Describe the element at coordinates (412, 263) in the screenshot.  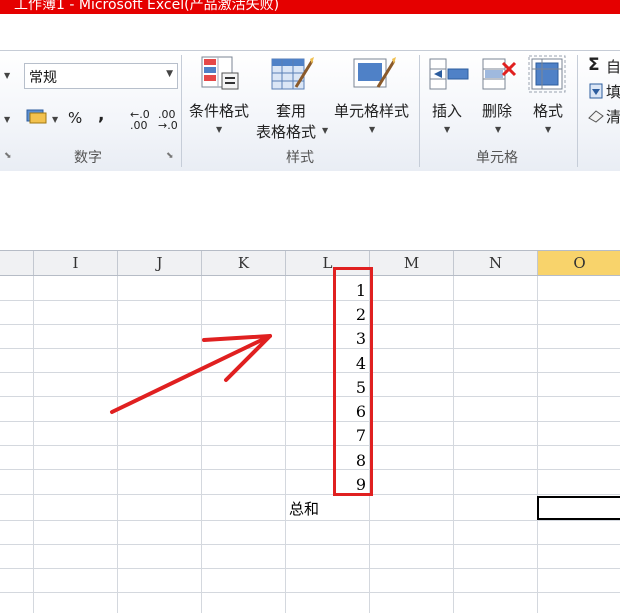
I see `column-header-m: M` at that location.